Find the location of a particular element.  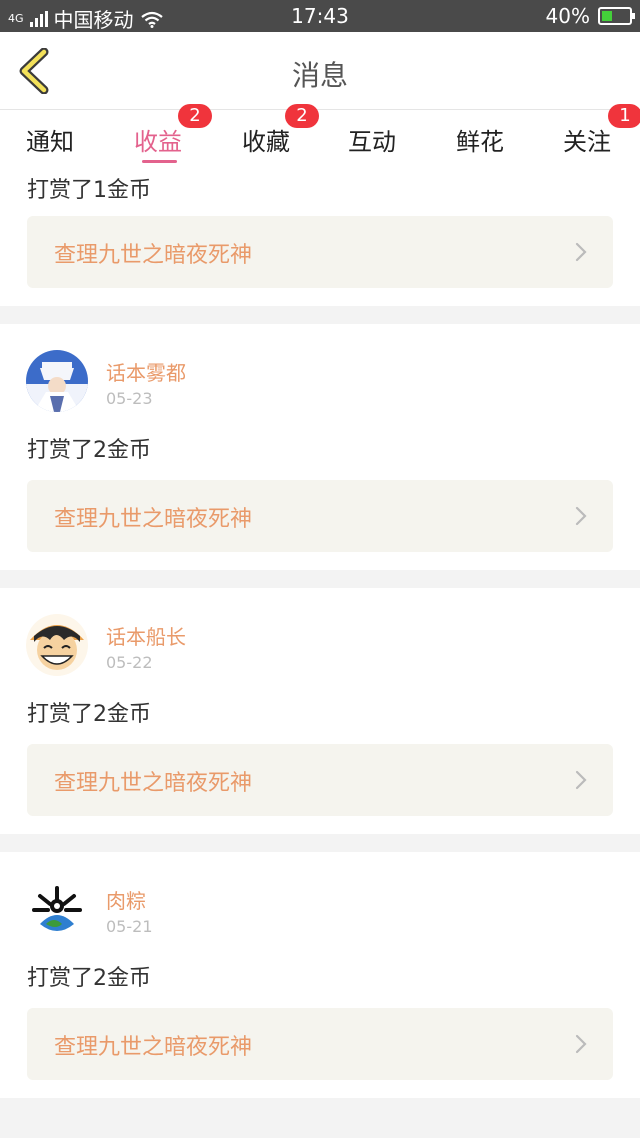

message-date: 05-22 is located at coordinates (129, 662).